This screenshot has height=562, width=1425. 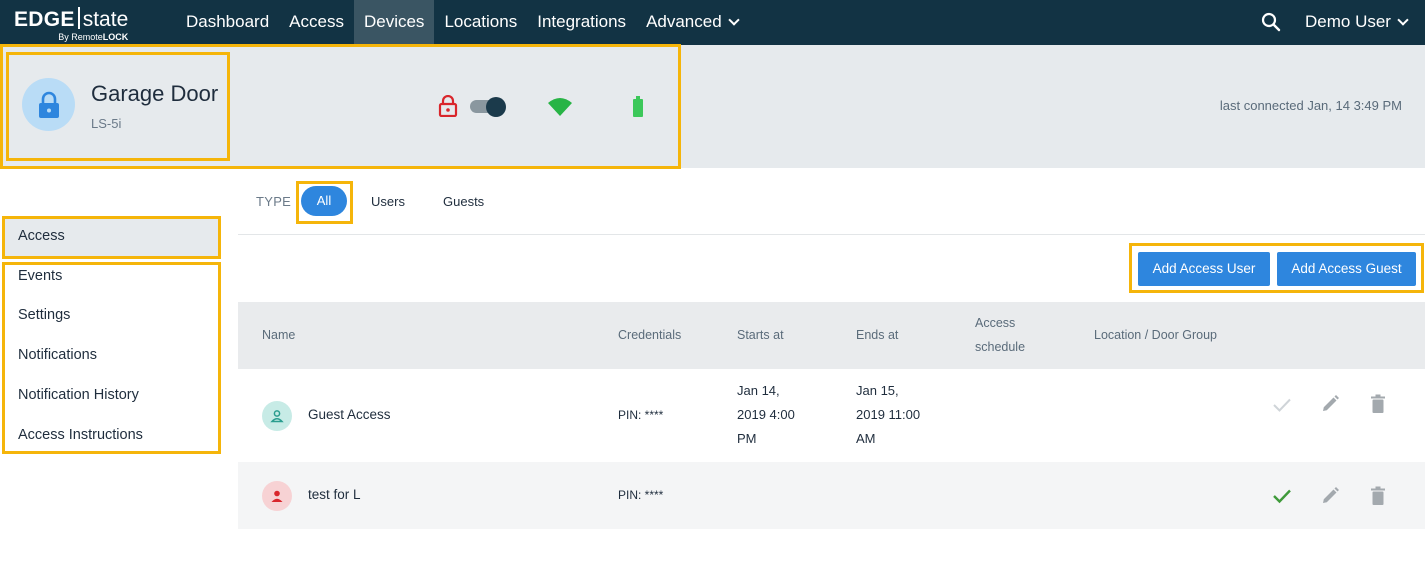 I want to click on row-ends-line: AM, so click(x=866, y=438).